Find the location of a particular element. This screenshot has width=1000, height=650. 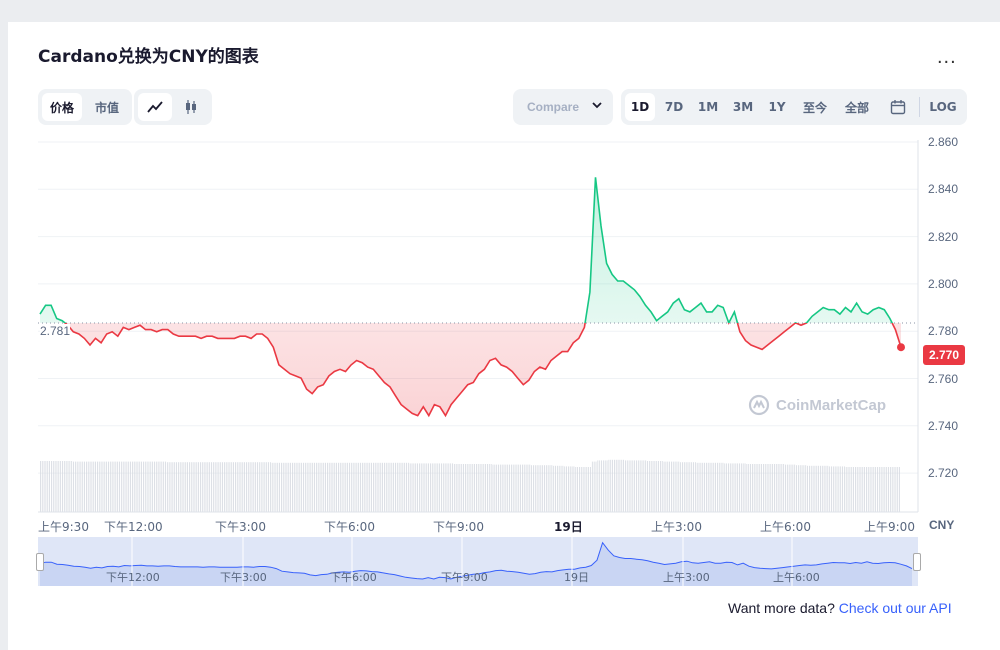

navigator-tick-label: 上午3:00 is located at coordinates (686, 577).